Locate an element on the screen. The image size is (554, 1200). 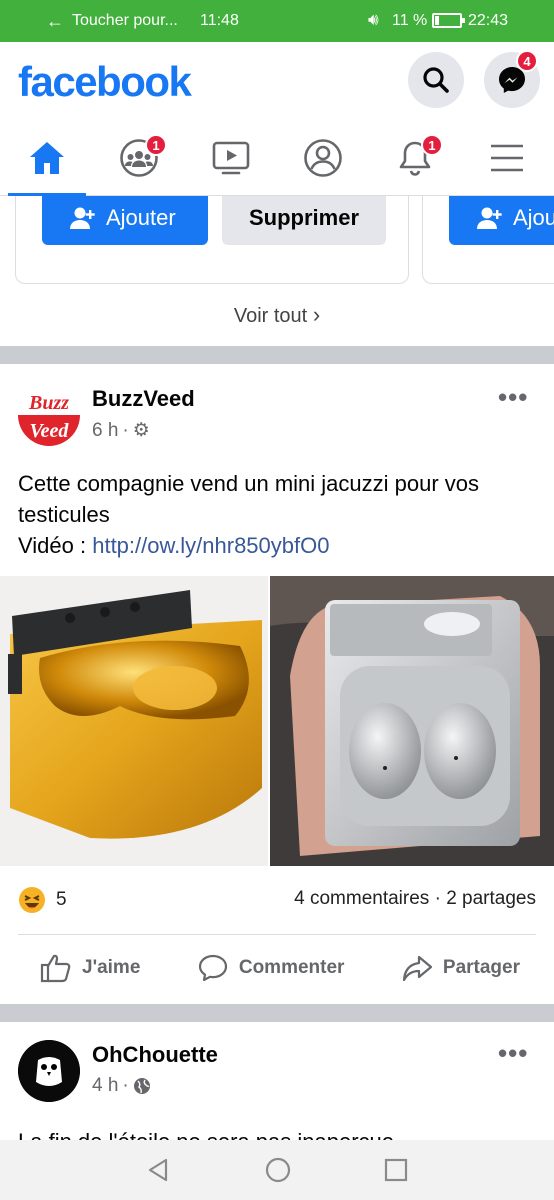
avatar-text-bottom: Veed is located at coordinates (50, 431).